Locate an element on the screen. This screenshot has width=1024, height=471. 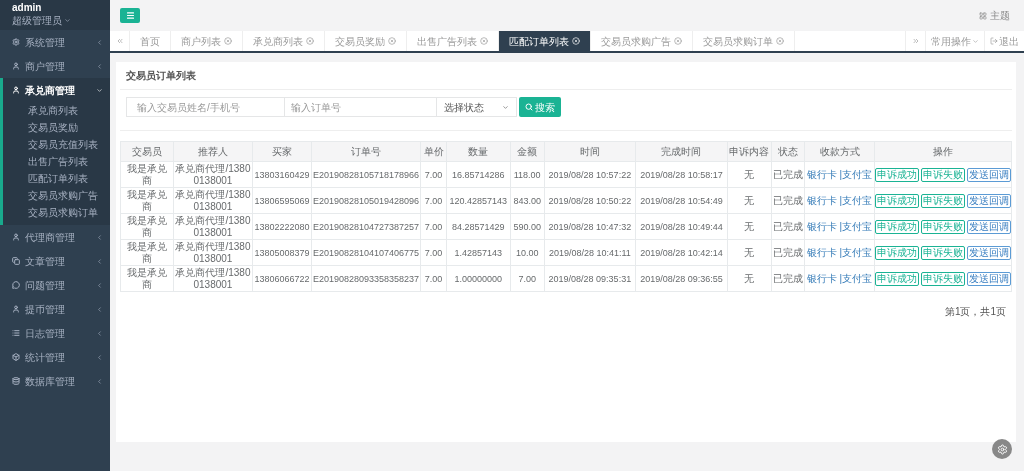
user-icon is located at coordinates (16, 90).